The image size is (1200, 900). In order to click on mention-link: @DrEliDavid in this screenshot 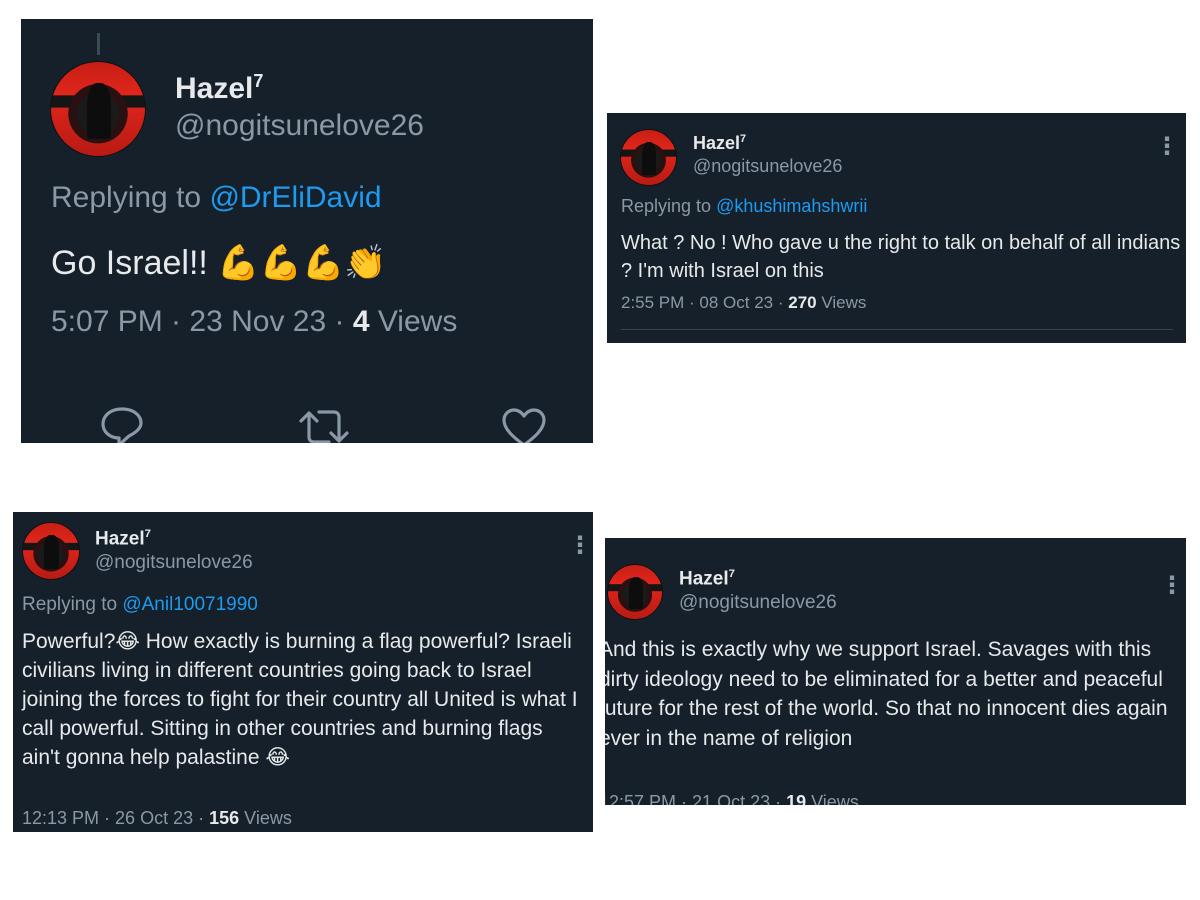, I will do `click(295, 197)`.